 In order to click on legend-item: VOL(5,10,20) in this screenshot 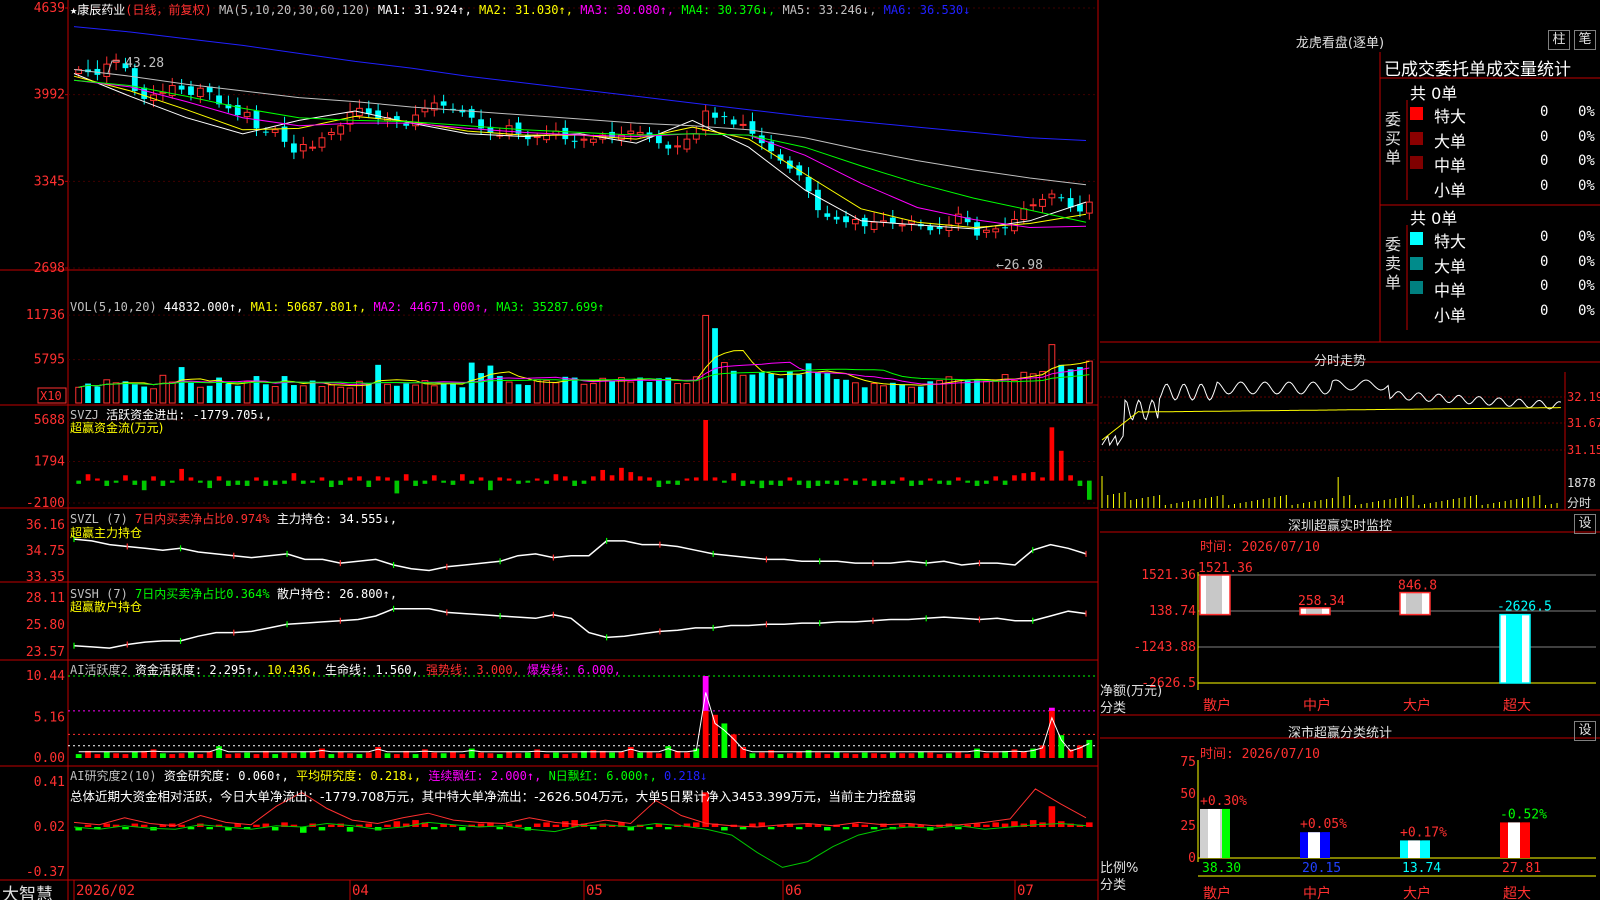, I will do `click(117, 307)`.